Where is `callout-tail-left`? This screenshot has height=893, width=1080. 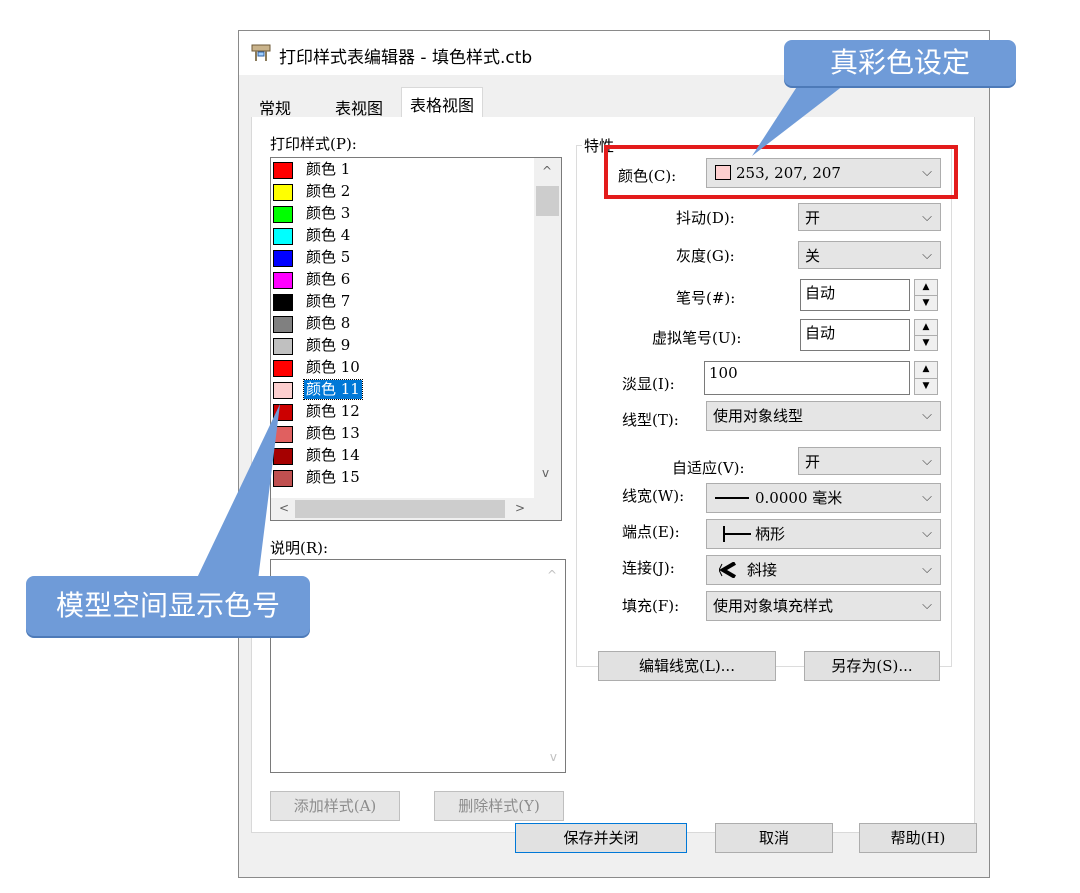
callout-tail-left is located at coordinates (238, 492).